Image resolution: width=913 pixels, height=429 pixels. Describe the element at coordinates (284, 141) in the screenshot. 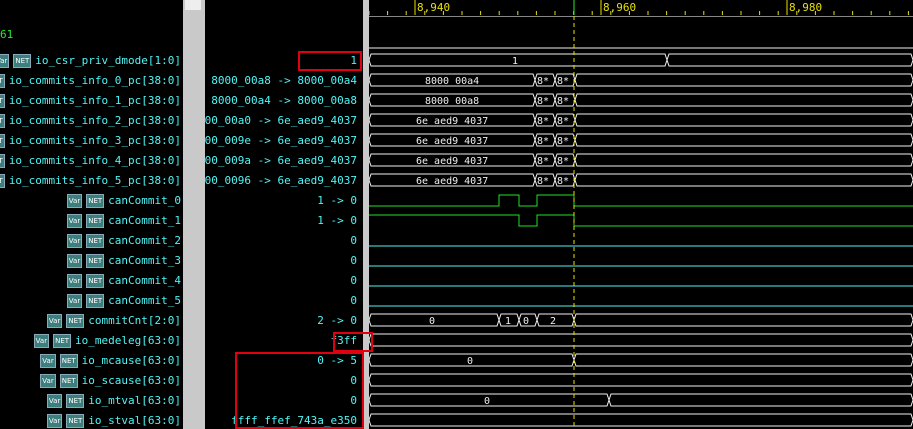

I see `value-row: 8000_009e -> 6e_aed9_4037` at that location.